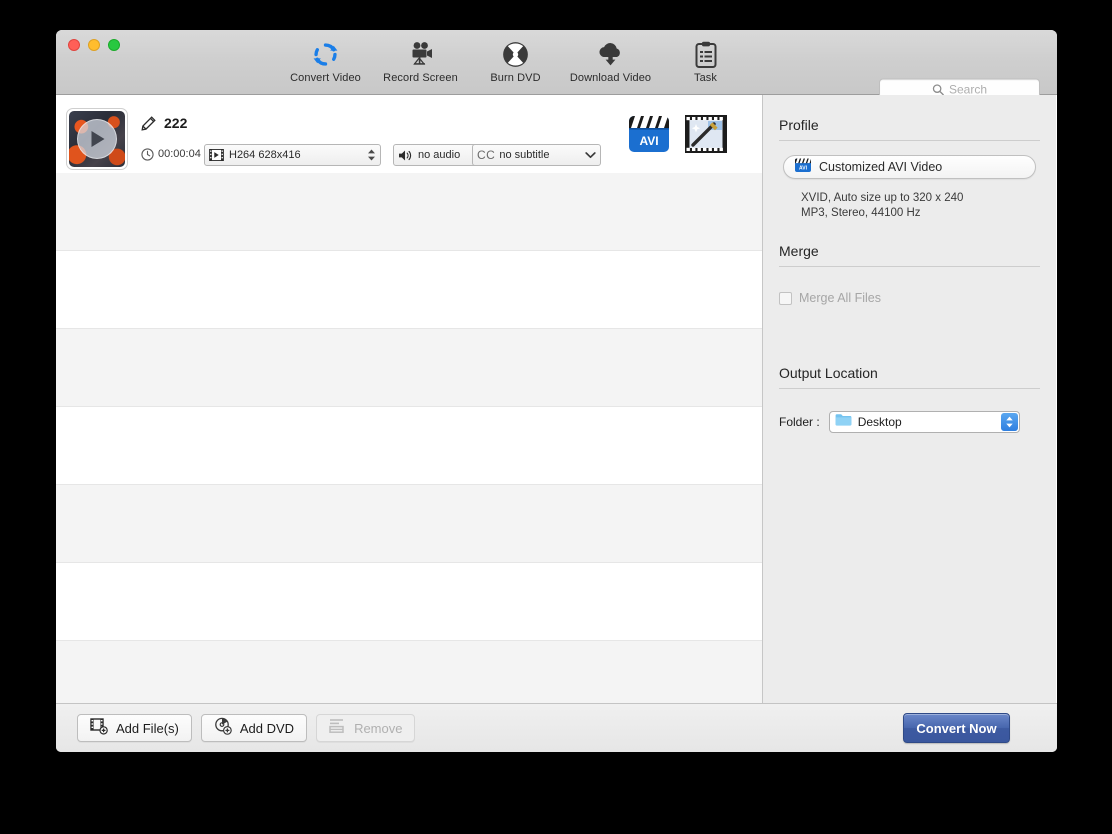 Image resolution: width=1112 pixels, height=834 pixels. Describe the element at coordinates (861, 213) in the screenshot. I see `profile-description-audio: MP3, Stereo, 44100 Hz` at that location.